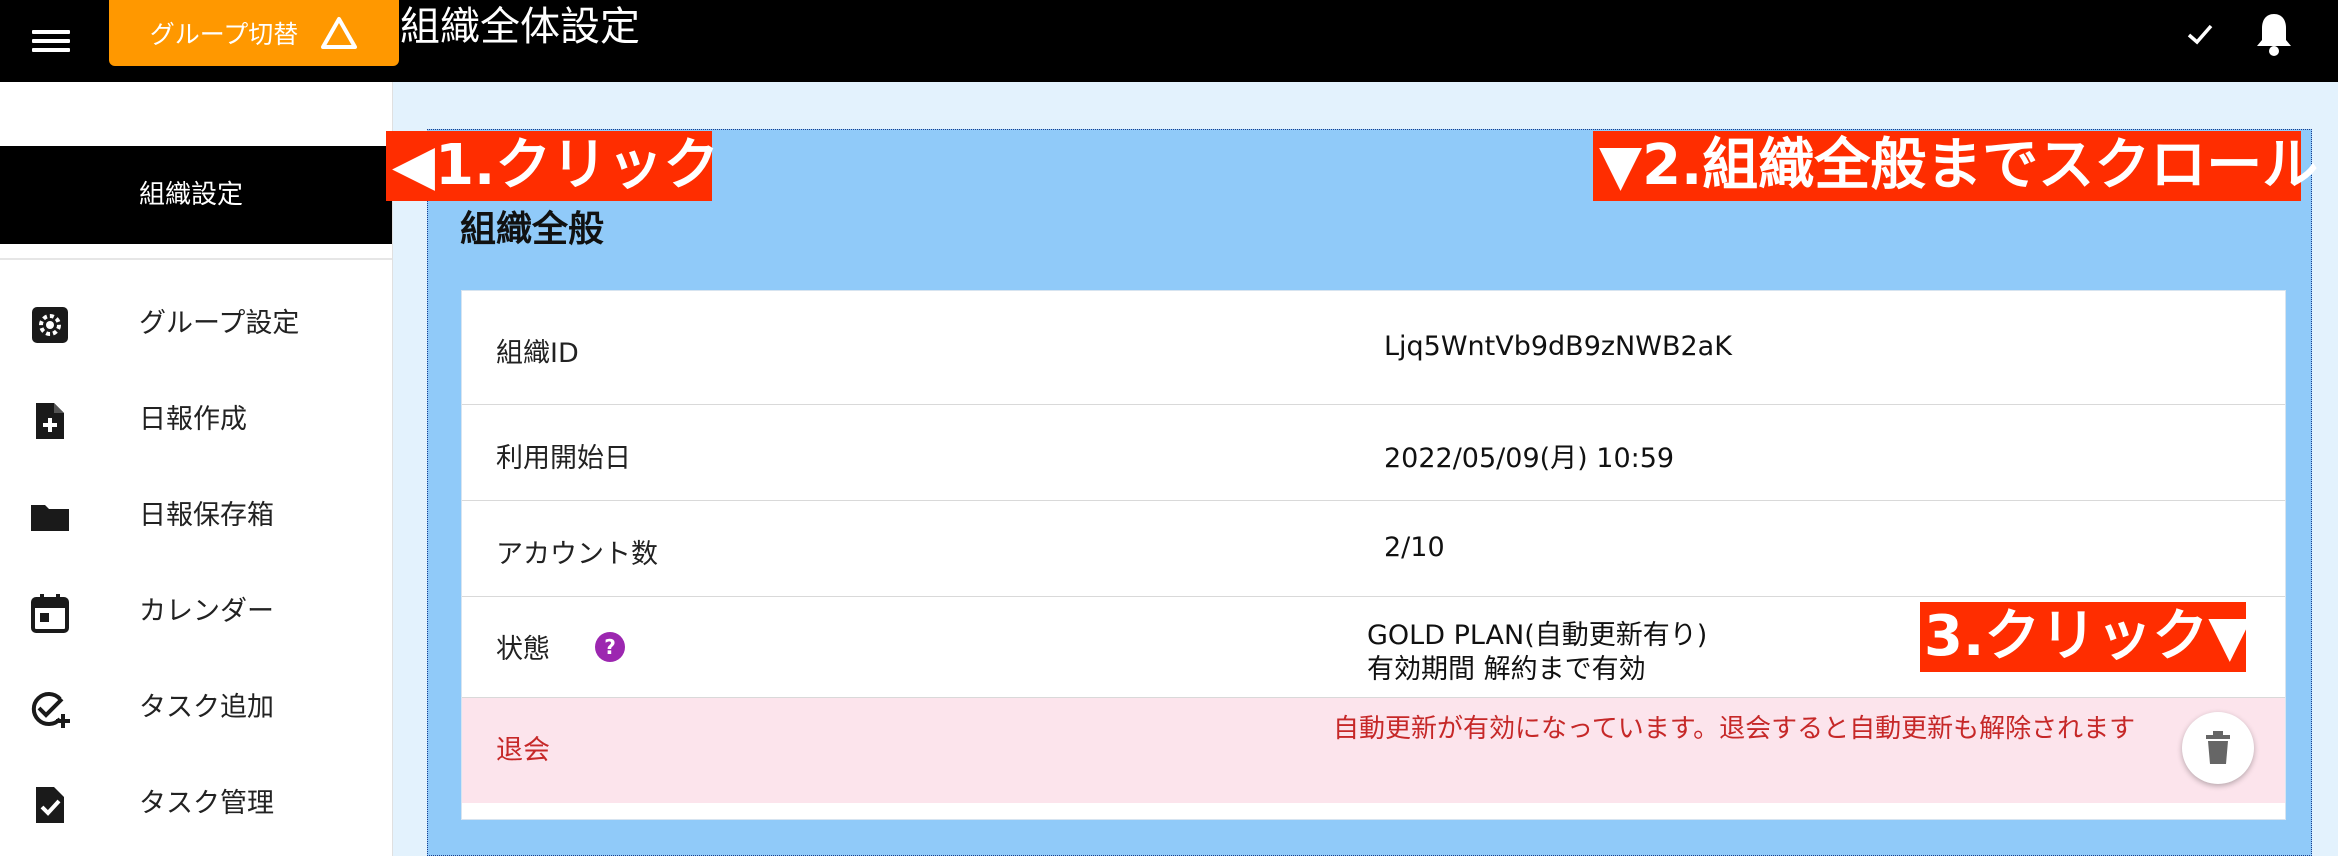 This screenshot has width=2338, height=856. What do you see at coordinates (532, 229) in the screenshot?
I see `section-title: 組織全般` at bounding box center [532, 229].